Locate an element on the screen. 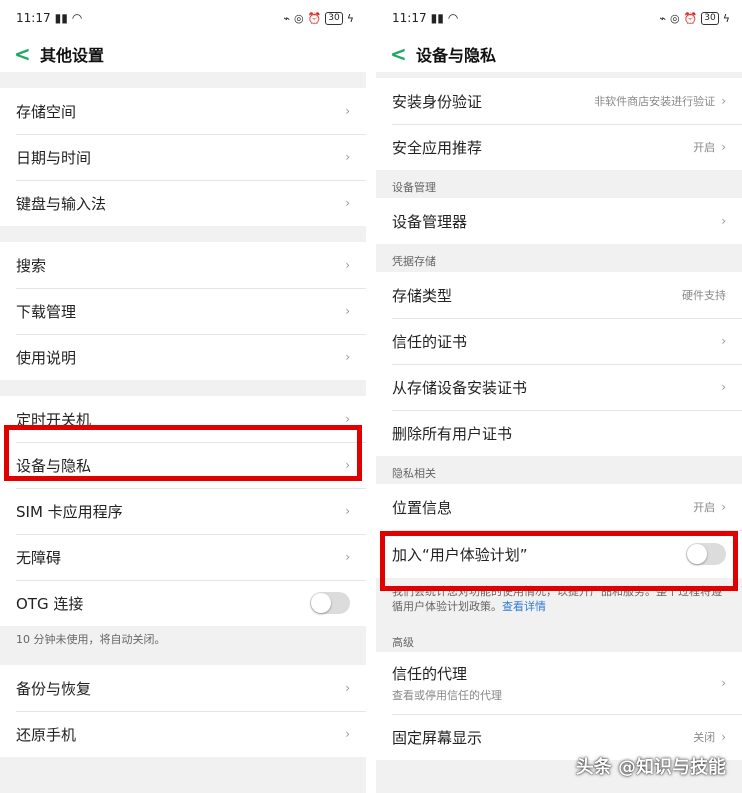 The image size is (742, 793). settings-item: 搜索 › is located at coordinates (183, 265).